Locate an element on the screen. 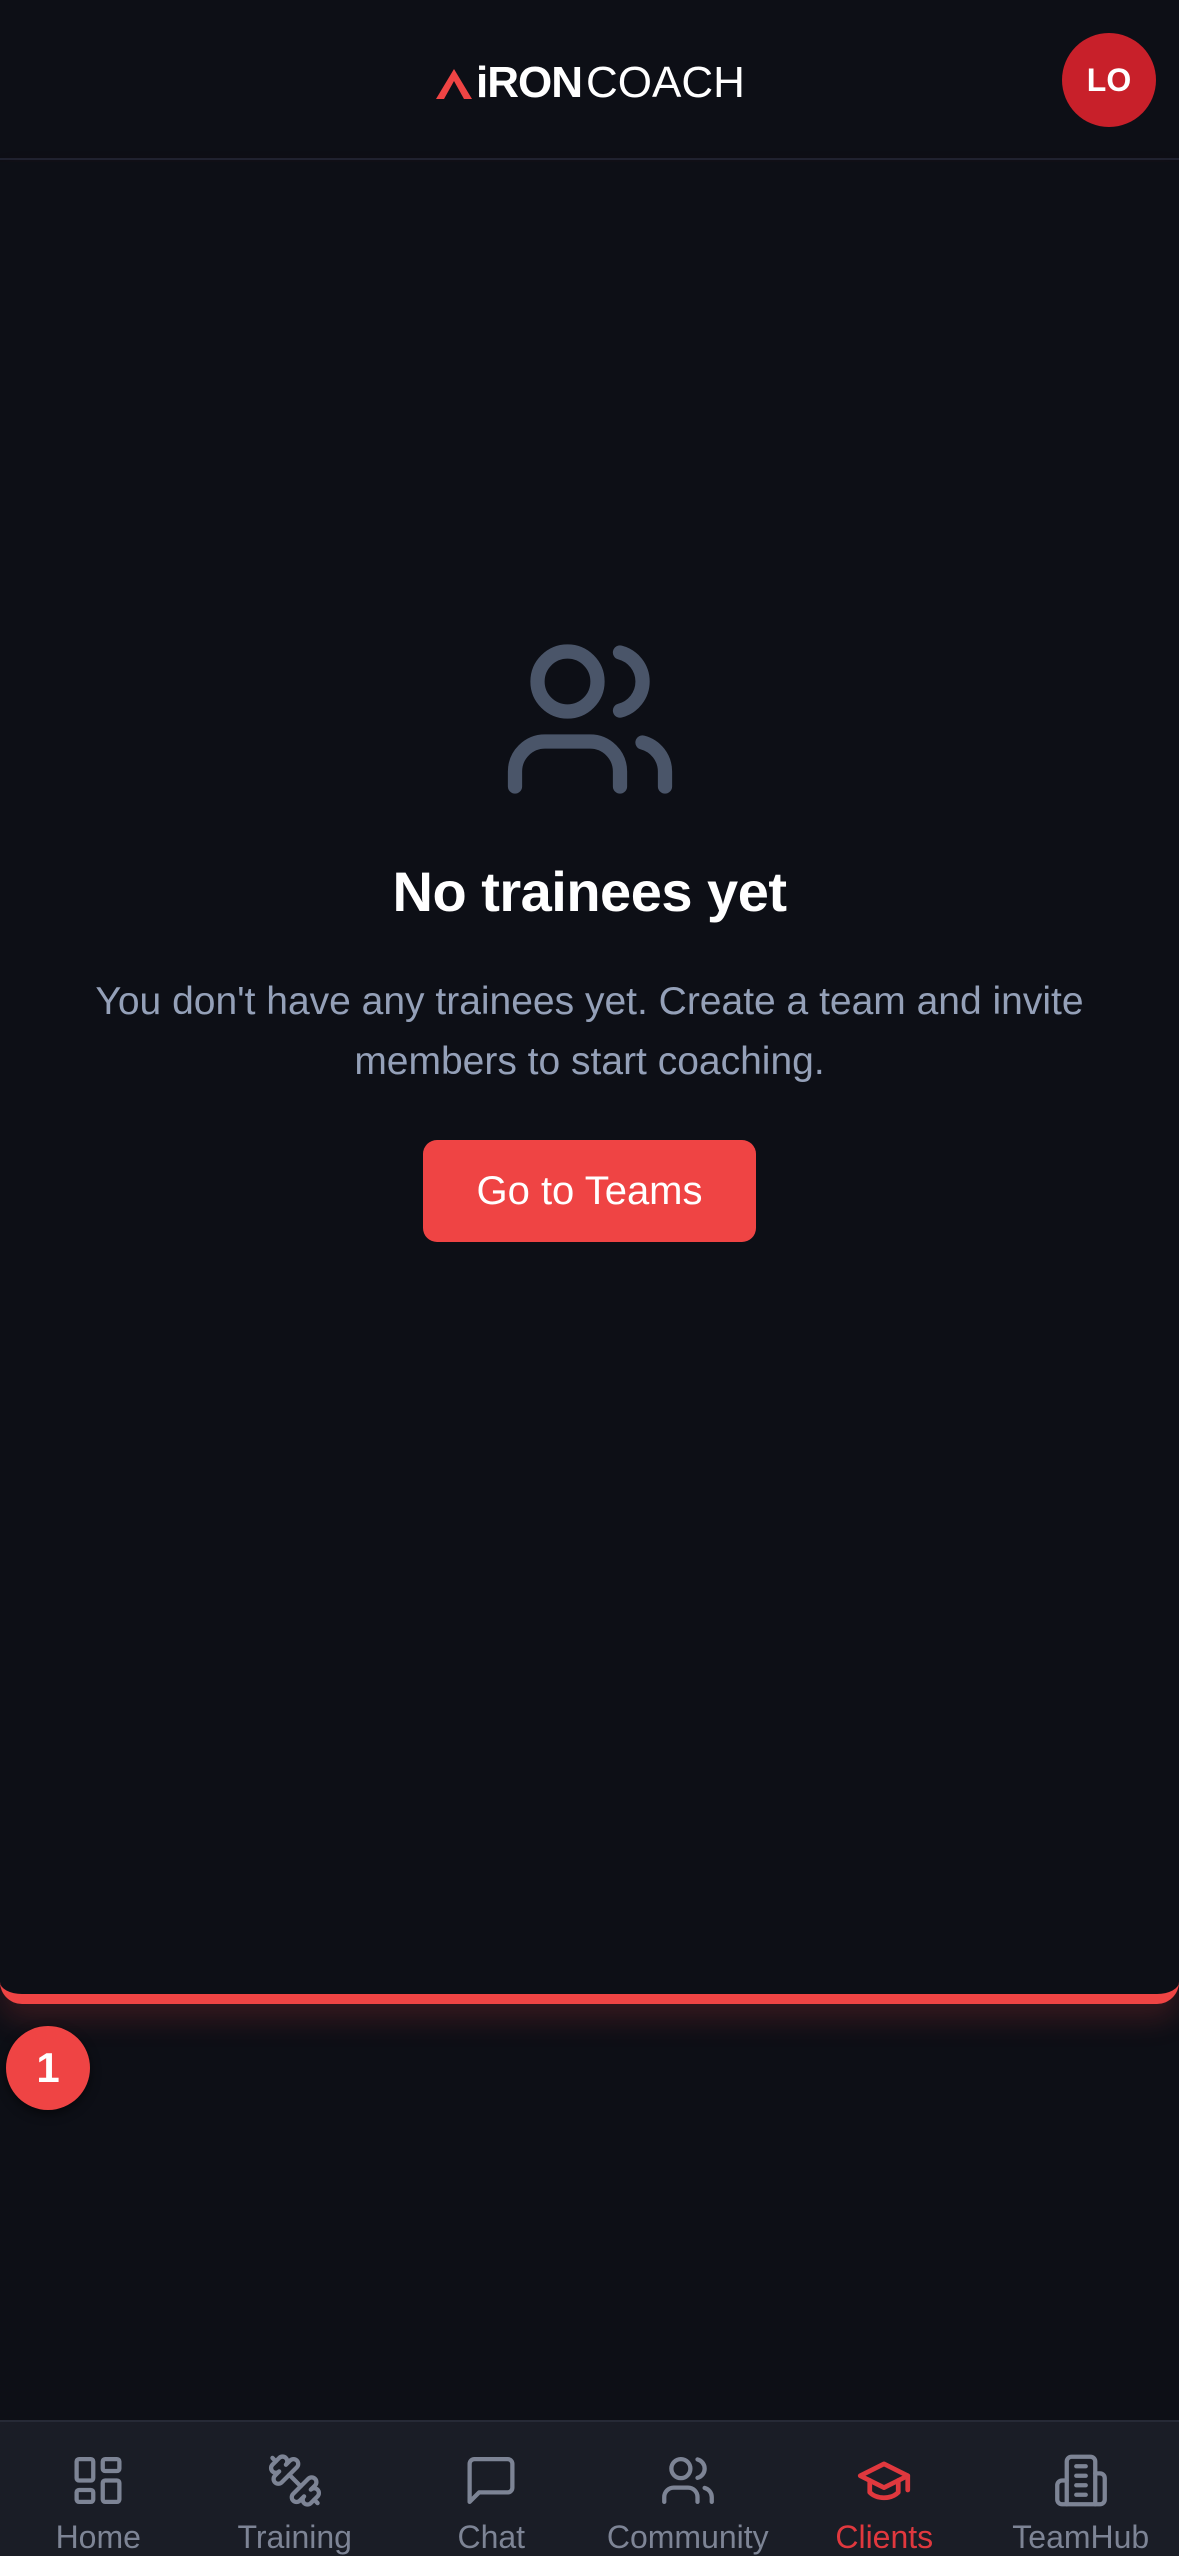 The image size is (1179, 2556). nav-item-training: Training is located at coordinates (295, 2489).